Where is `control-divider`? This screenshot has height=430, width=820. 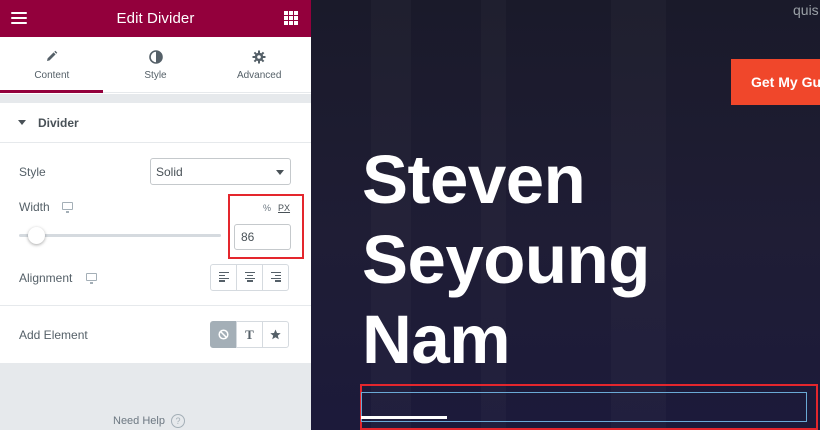 control-divider is located at coordinates (155, 305).